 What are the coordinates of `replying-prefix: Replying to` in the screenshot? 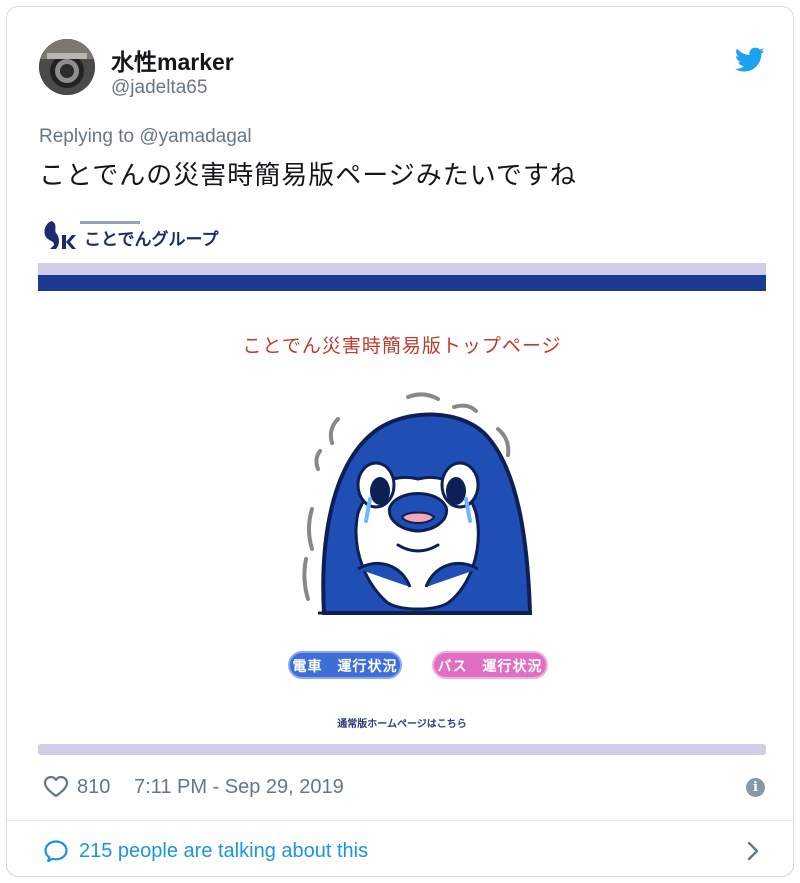 It's located at (89, 136).